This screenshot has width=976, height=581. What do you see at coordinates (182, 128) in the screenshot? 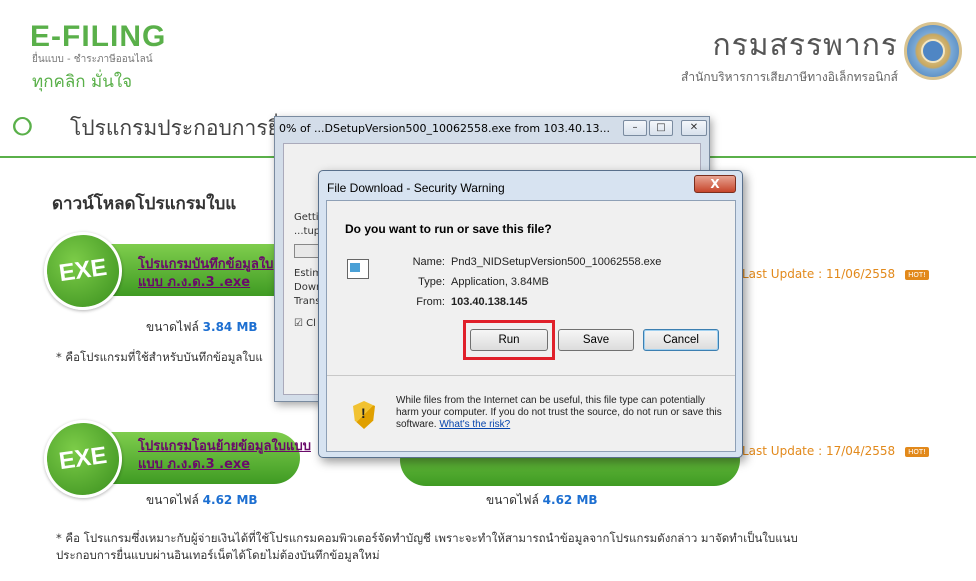
I see `page-title: โปรแกรมประกอบการยื่น` at bounding box center [182, 128].